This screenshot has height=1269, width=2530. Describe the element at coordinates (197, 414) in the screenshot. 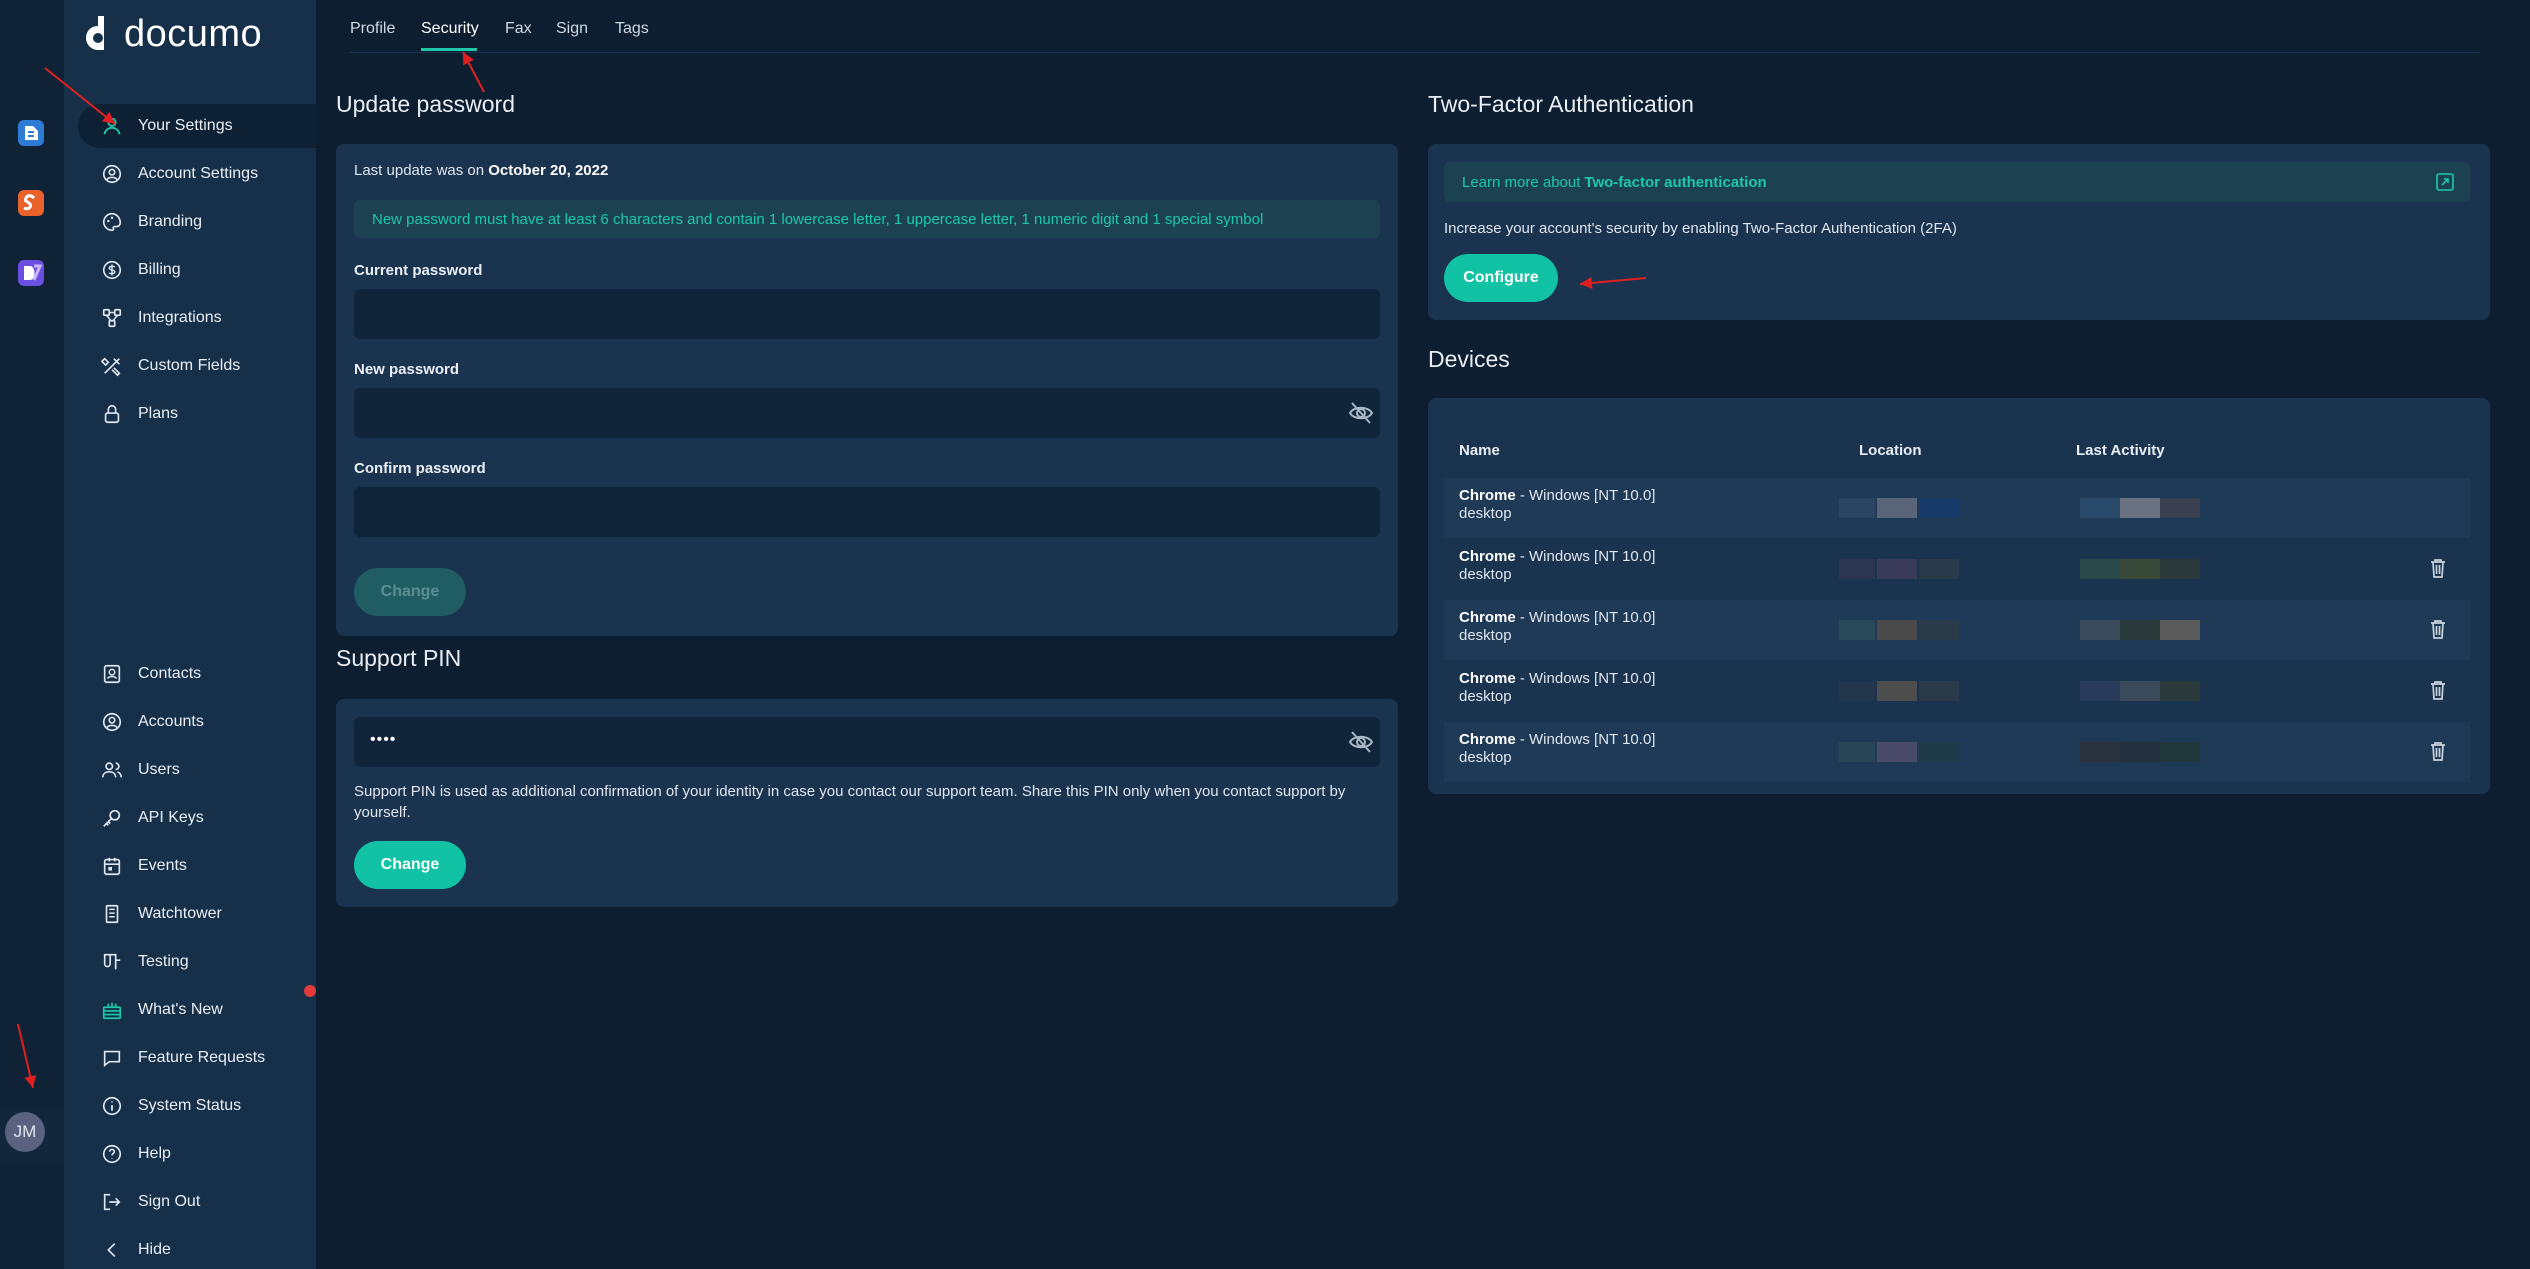

I see `sidebar-item-plans: Plans` at that location.